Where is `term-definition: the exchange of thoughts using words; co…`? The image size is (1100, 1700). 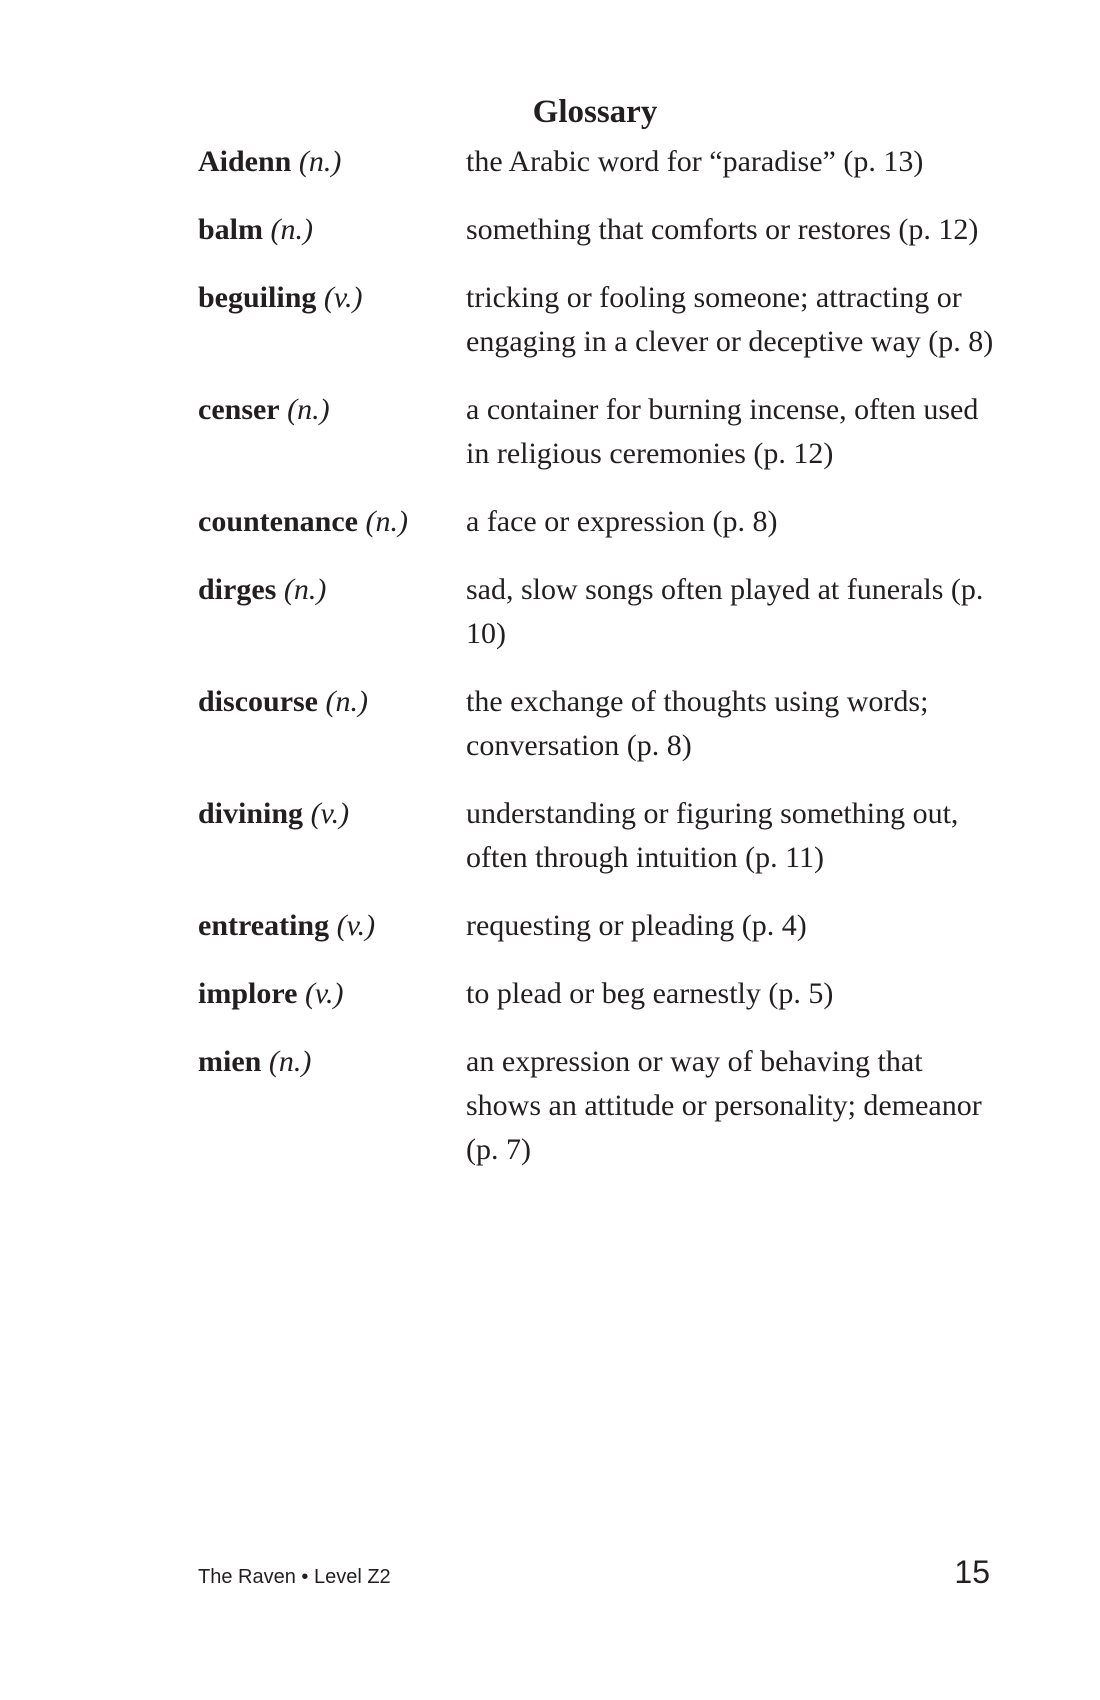 term-definition: the exchange of thoughts using words; co… is located at coordinates (697, 723).